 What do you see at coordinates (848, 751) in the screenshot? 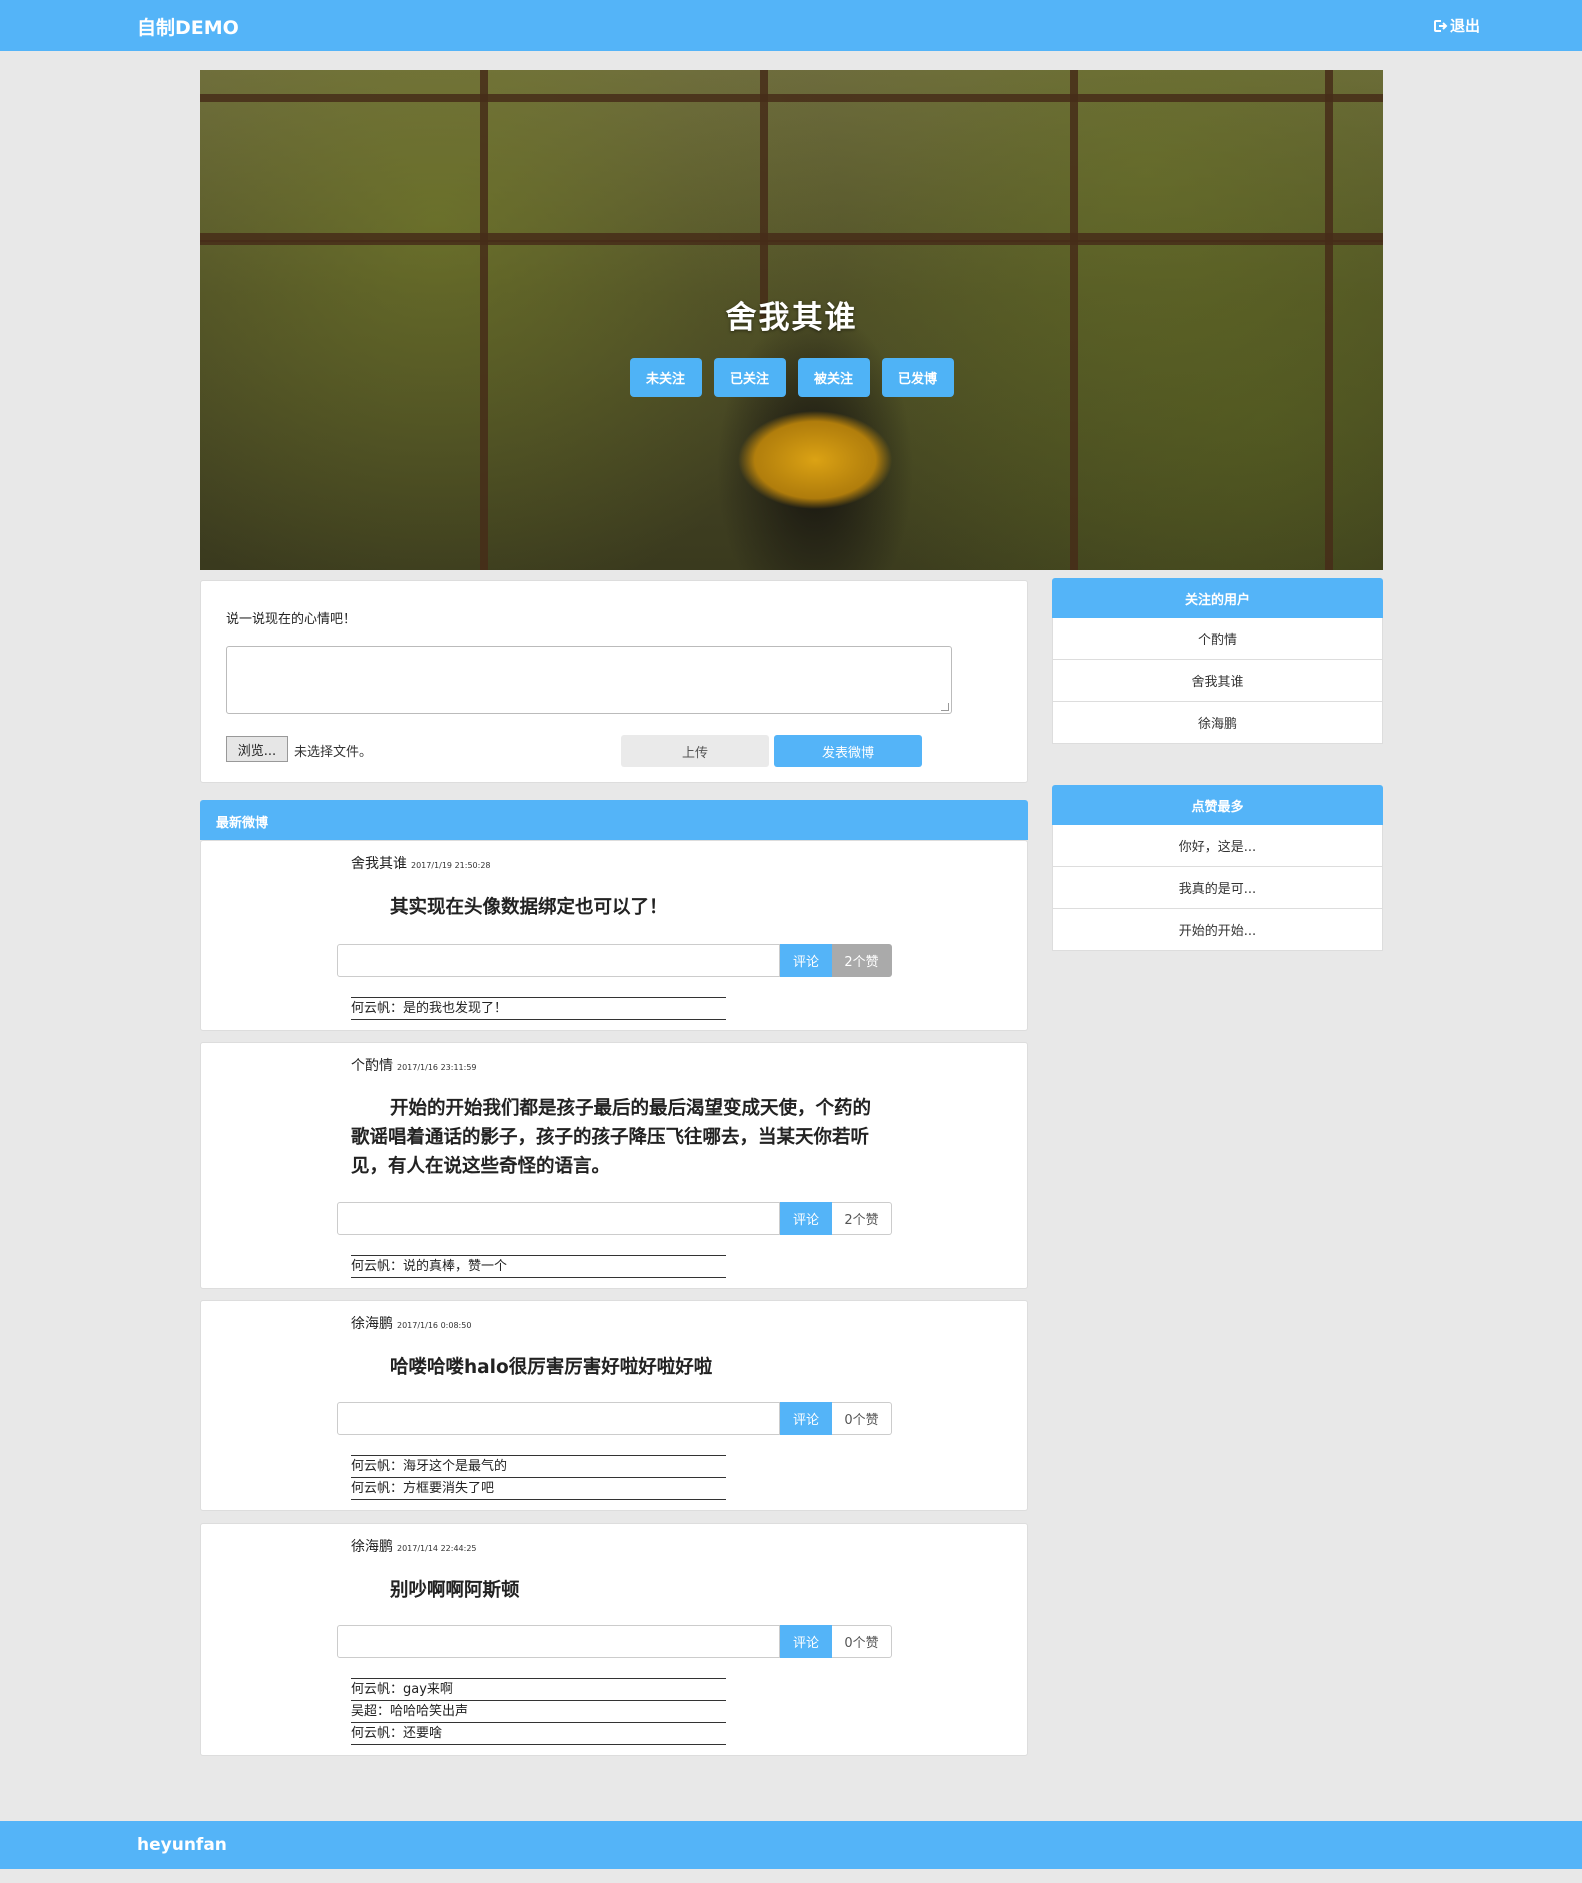
I see `publish-button: 发表微博` at bounding box center [848, 751].